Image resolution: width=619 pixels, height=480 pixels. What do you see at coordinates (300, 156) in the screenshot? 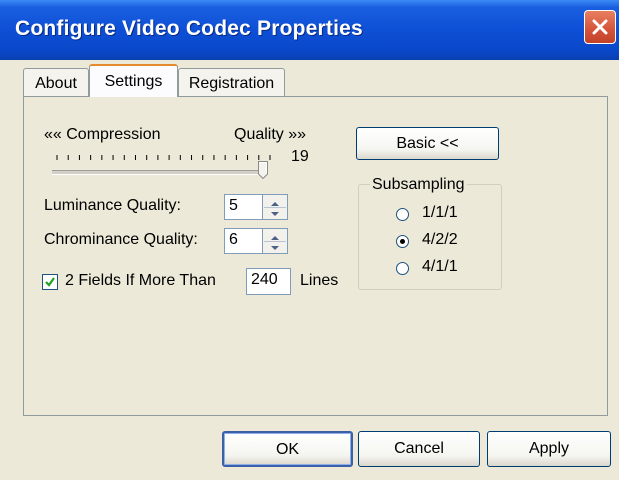
I see `slider-value: 19` at bounding box center [300, 156].